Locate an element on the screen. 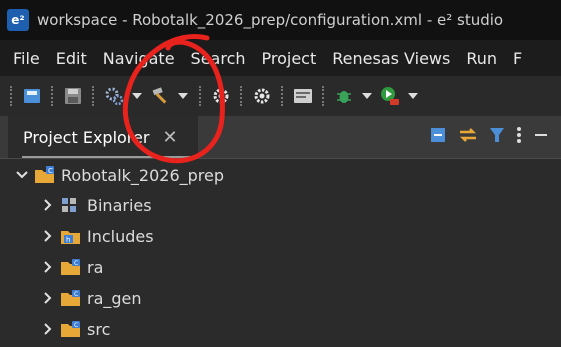 This screenshot has height=347, width=561. main-toolbar is located at coordinates (280, 96).